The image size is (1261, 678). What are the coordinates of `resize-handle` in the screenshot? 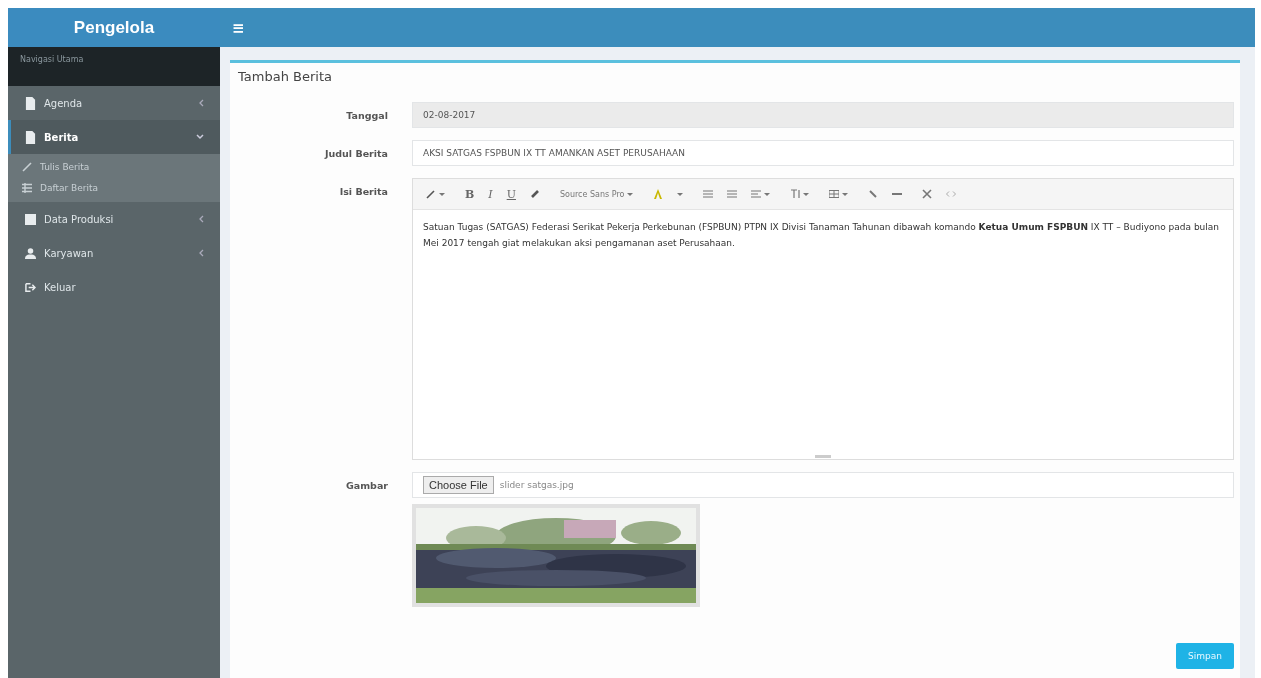 It's located at (823, 456).